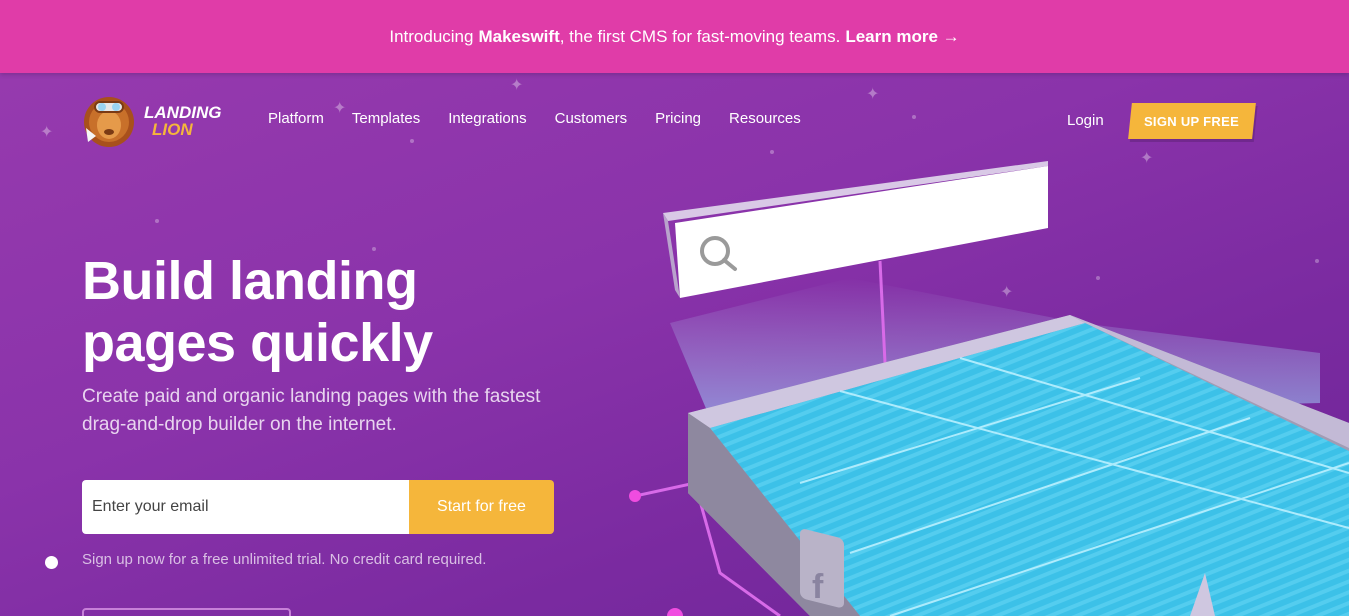 The width and height of the screenshot is (1349, 616). What do you see at coordinates (186, 612) in the screenshot?
I see `secondary-button` at bounding box center [186, 612].